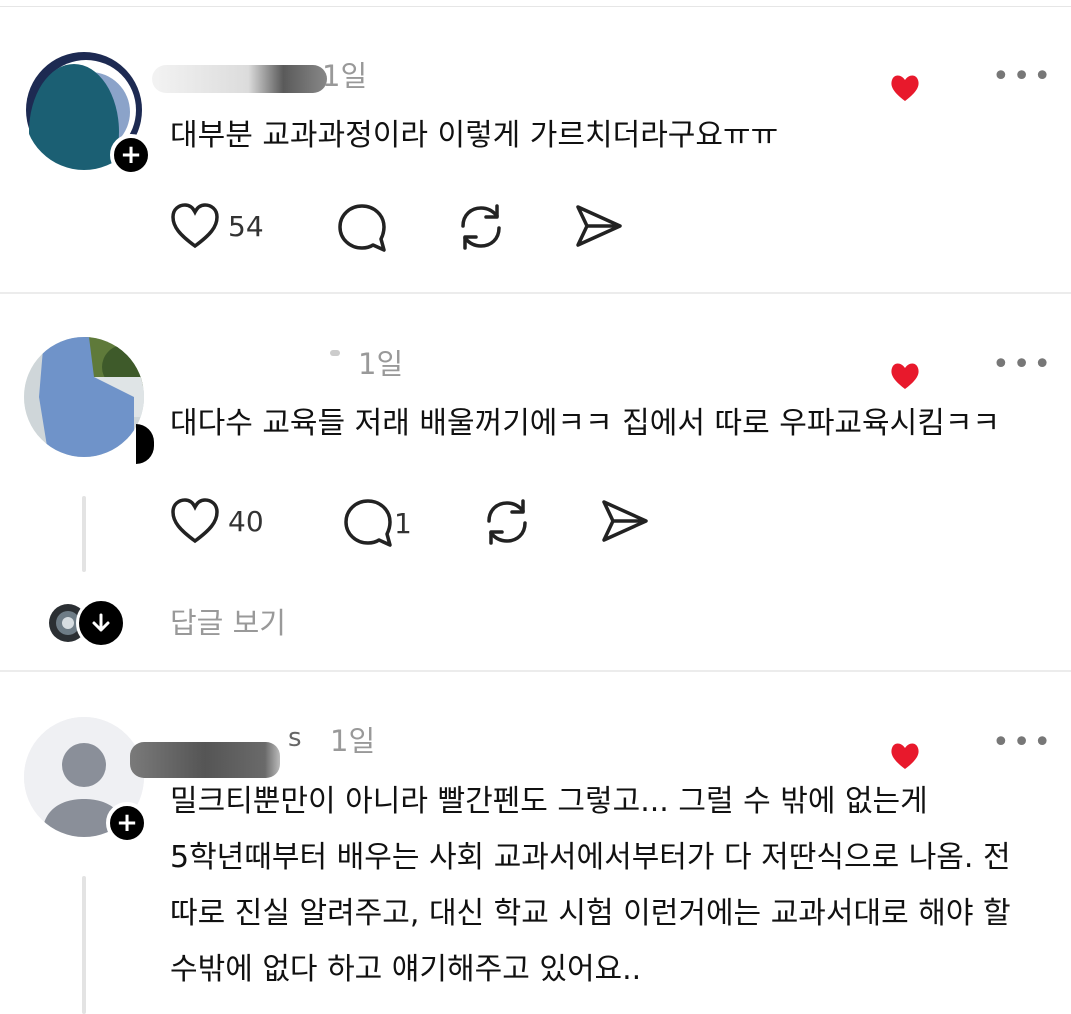 This screenshot has width=1071, height=1014. What do you see at coordinates (295, 738) in the screenshot?
I see `username-fragment: s` at bounding box center [295, 738].